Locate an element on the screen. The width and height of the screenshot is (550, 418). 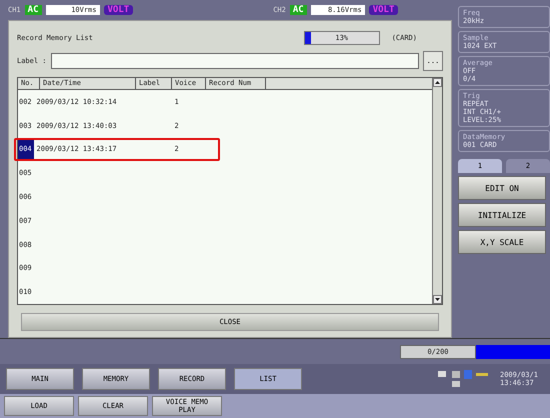
function-button: X,Y SCALE is located at coordinates (502, 242).